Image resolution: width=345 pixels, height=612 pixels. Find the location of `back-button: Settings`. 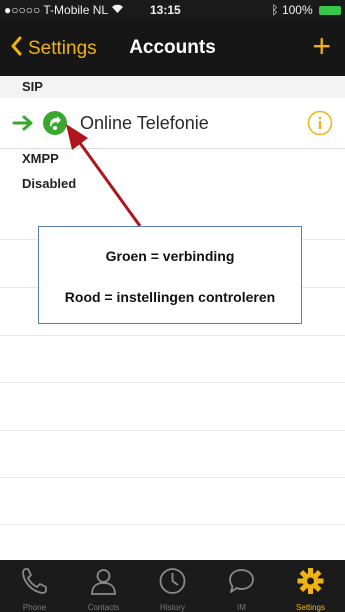

back-button: Settings is located at coordinates (53, 49).